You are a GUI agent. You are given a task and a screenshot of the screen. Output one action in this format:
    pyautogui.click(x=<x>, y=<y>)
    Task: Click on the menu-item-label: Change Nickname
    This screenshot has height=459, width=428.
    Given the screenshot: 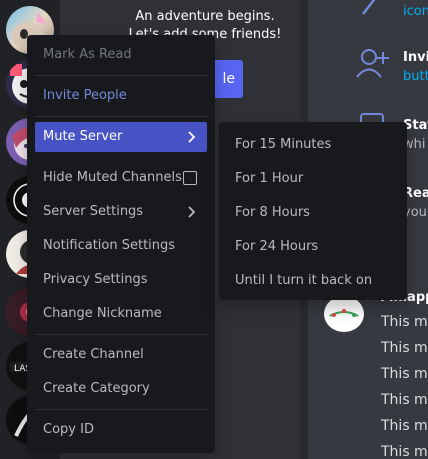 What is the action you would take?
    pyautogui.click(x=102, y=313)
    